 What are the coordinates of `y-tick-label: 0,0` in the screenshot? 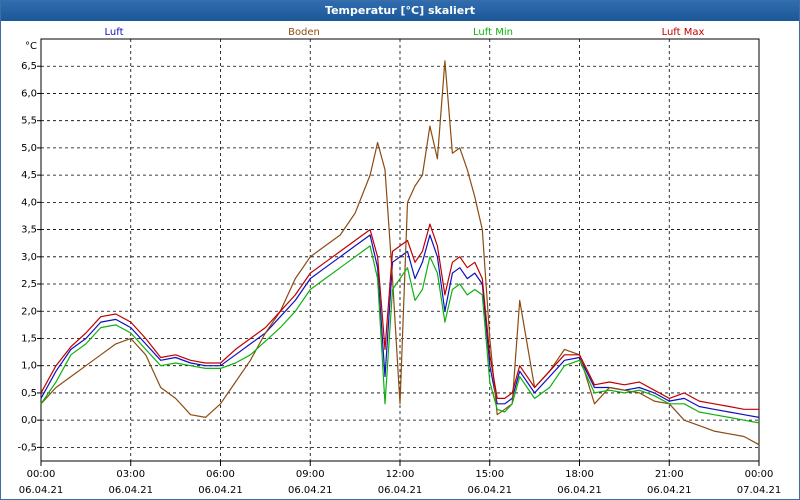 It's located at (29, 420).